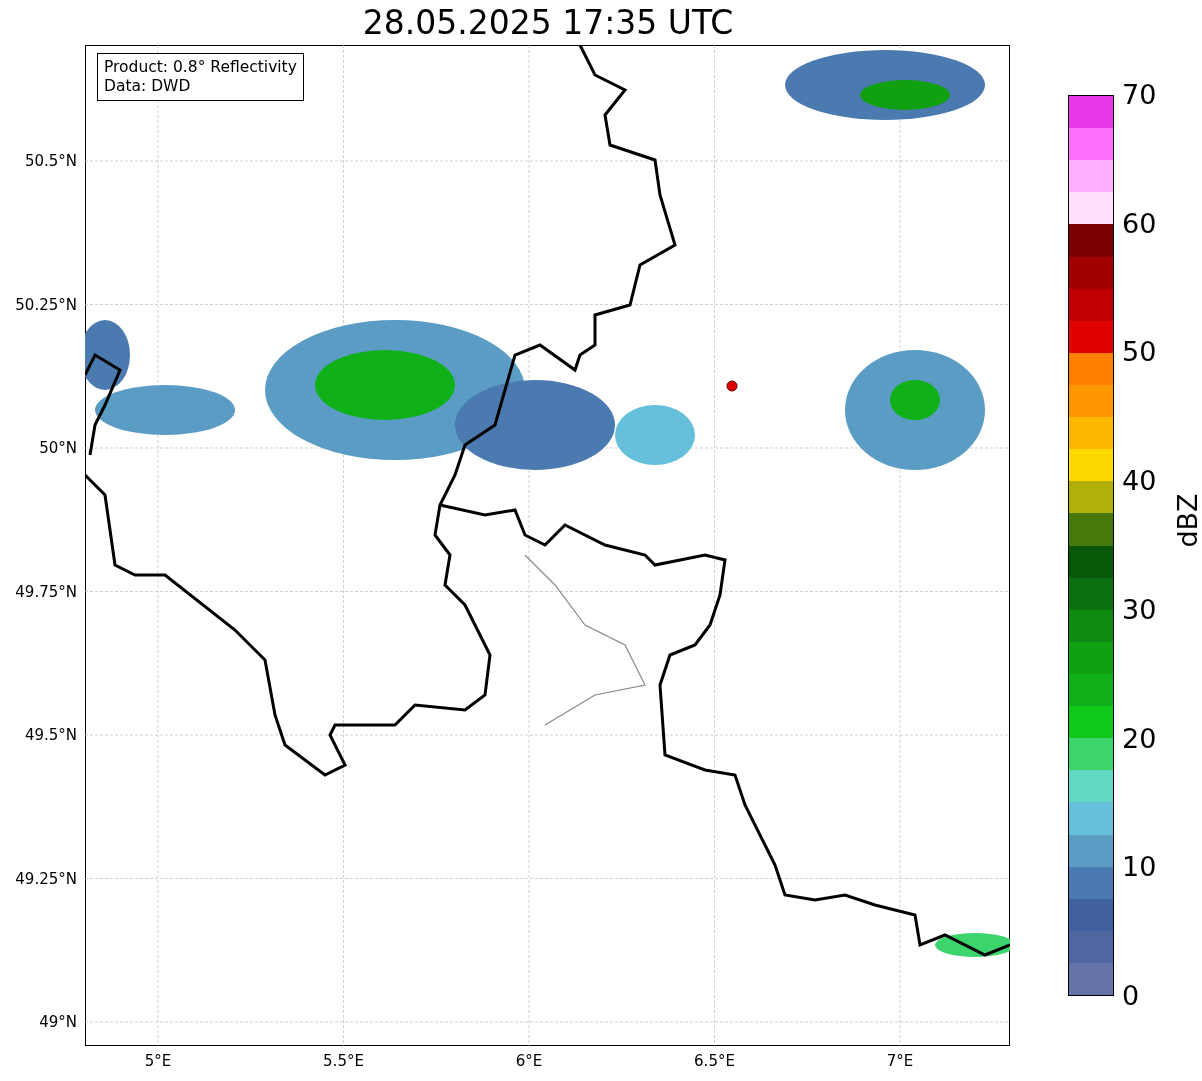 Image resolution: width=1202 pixels, height=1081 pixels. Describe the element at coordinates (158, 1061) in the screenshot. I see `longitude-label: 5°E` at that location.